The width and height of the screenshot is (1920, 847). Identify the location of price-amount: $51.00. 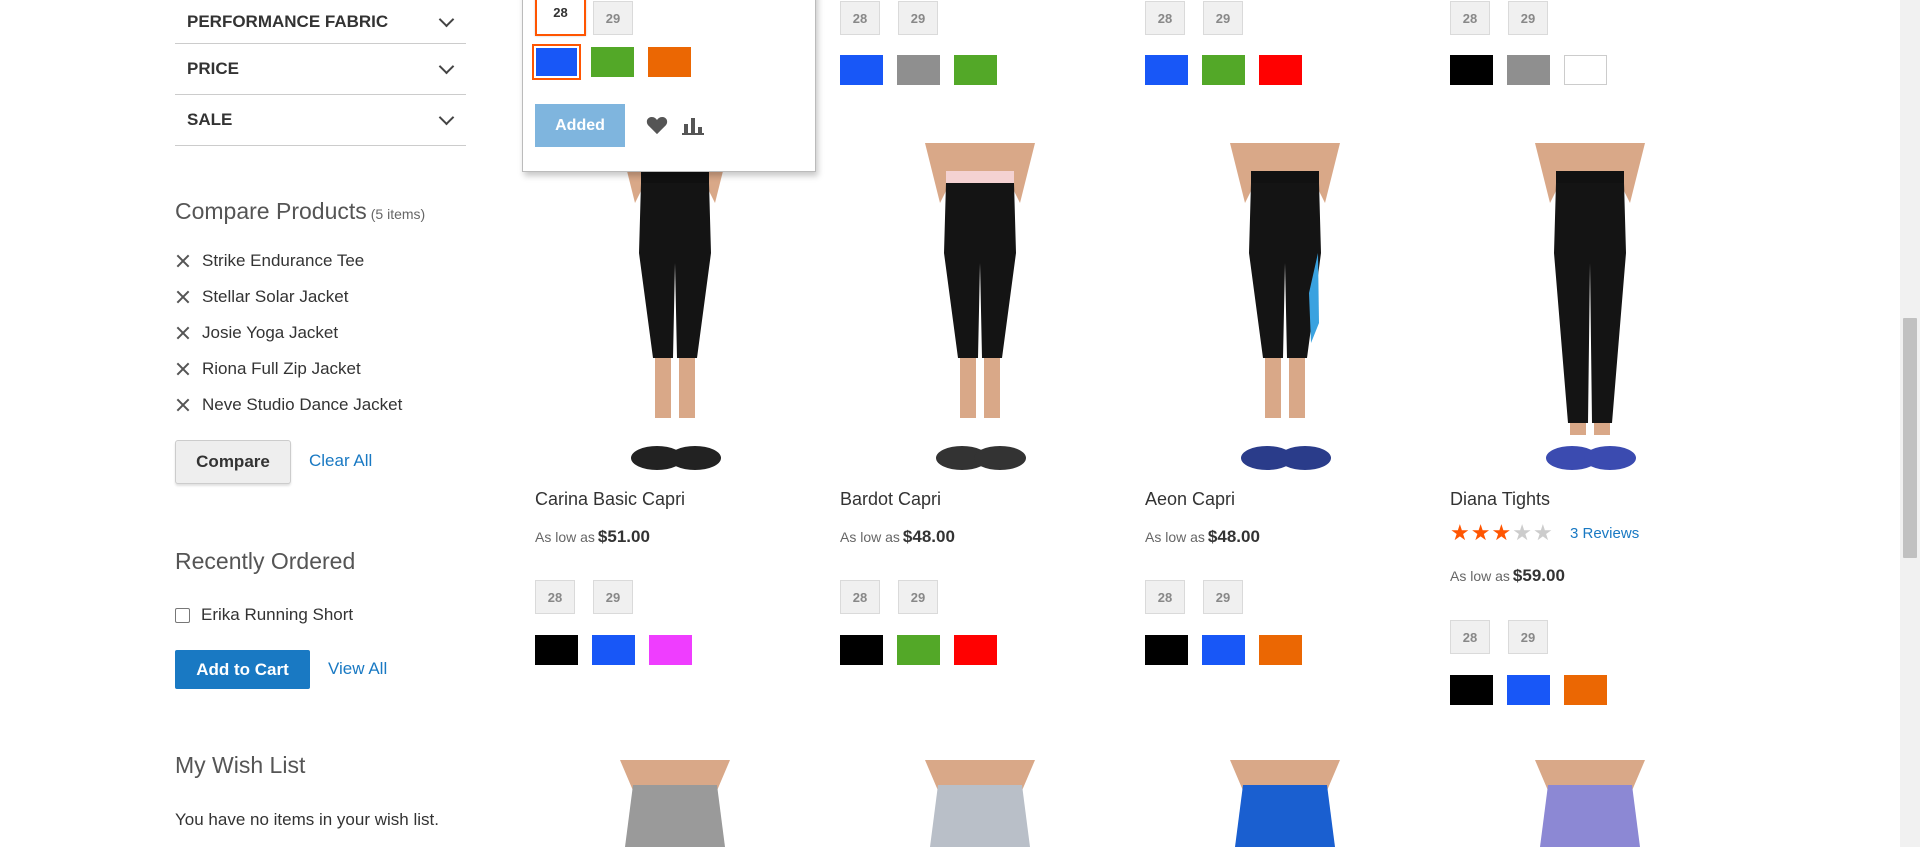
(623, 536).